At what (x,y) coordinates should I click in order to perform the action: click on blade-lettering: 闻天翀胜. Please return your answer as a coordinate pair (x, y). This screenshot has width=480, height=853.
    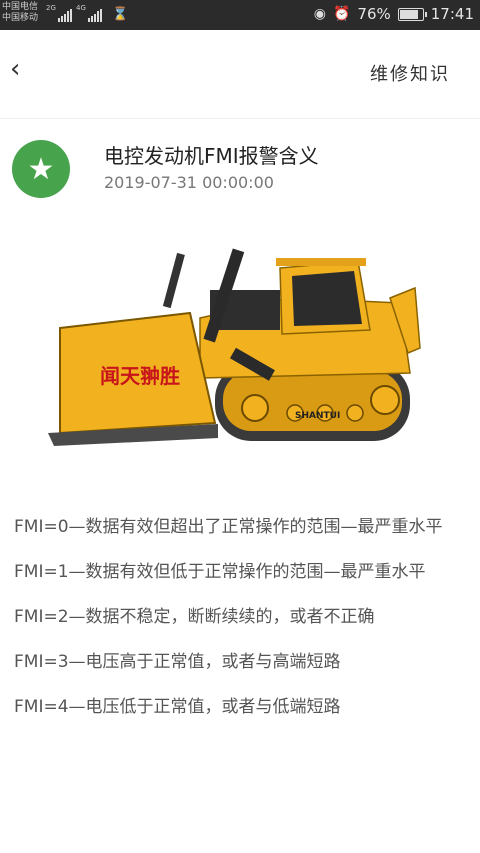
    Looking at the image, I should click on (140, 376).